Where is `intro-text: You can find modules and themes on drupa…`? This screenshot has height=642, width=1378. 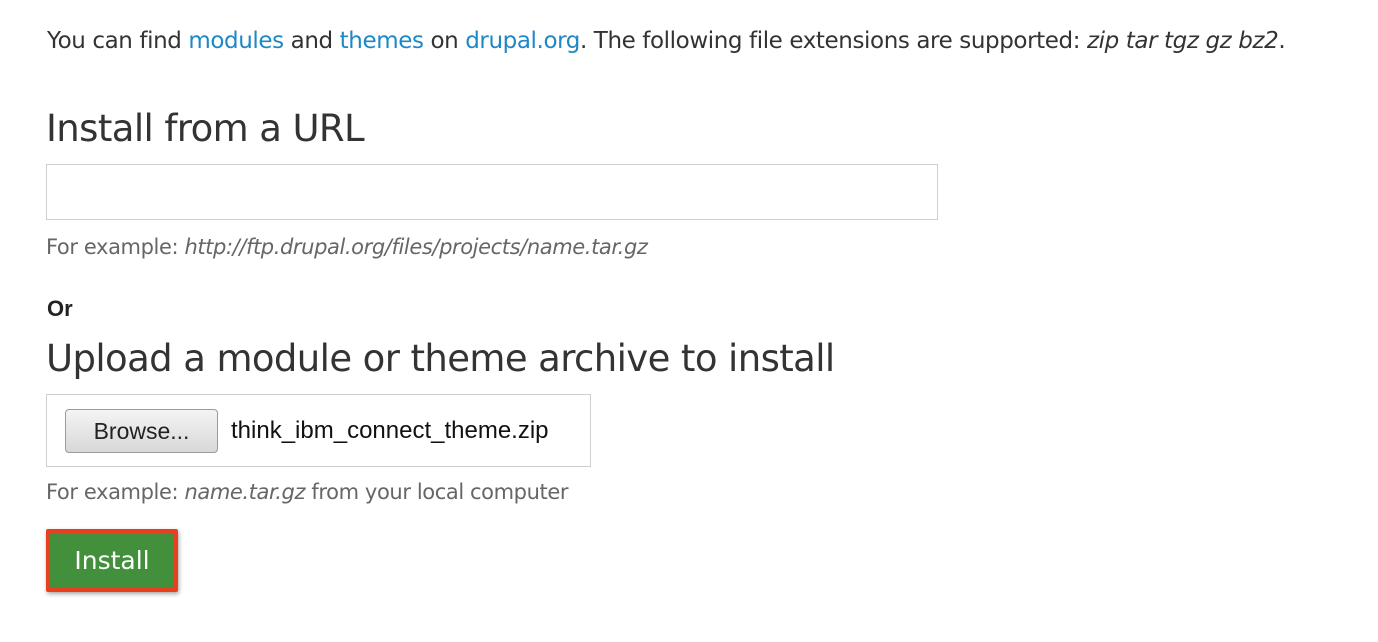
intro-text: You can find modules and themes on drupa… is located at coordinates (666, 41).